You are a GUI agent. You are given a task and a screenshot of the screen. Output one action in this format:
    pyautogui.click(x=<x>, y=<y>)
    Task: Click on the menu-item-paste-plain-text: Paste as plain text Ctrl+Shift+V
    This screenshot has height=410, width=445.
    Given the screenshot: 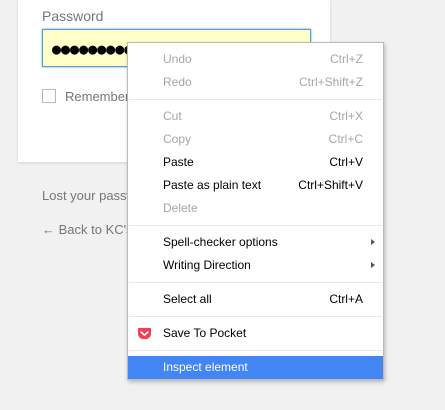 What is the action you would take?
    pyautogui.click(x=255, y=185)
    